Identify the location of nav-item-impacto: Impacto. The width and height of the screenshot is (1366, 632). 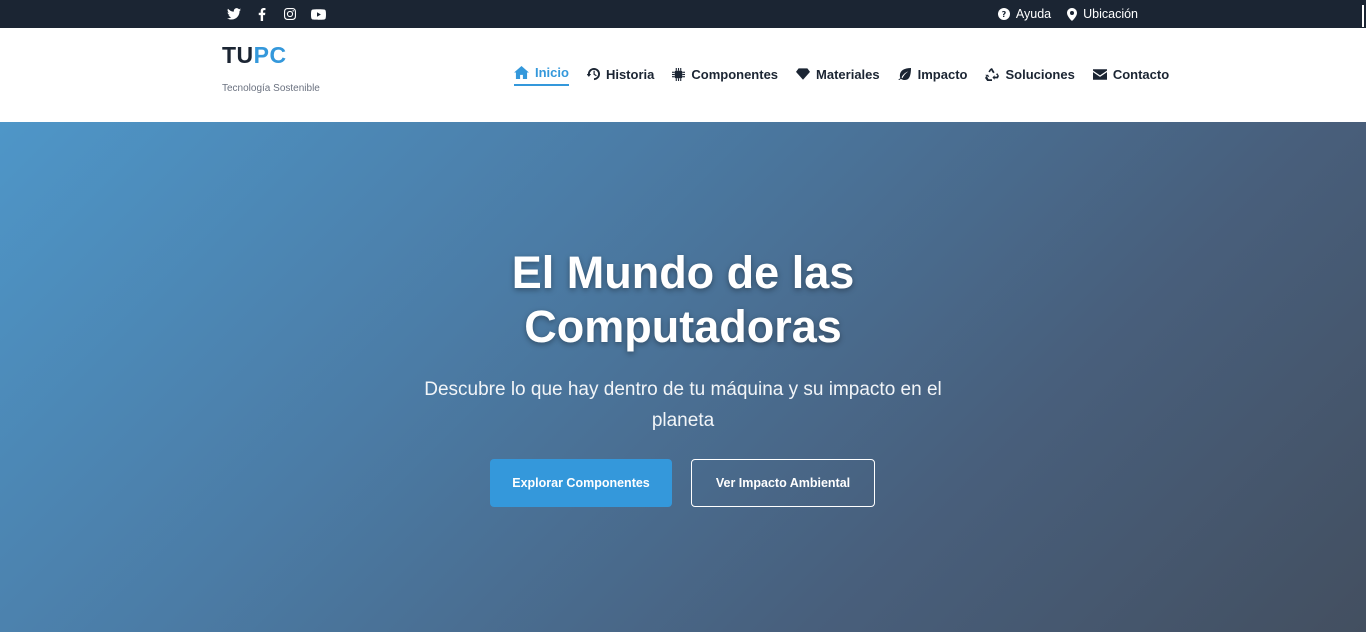
(932, 74).